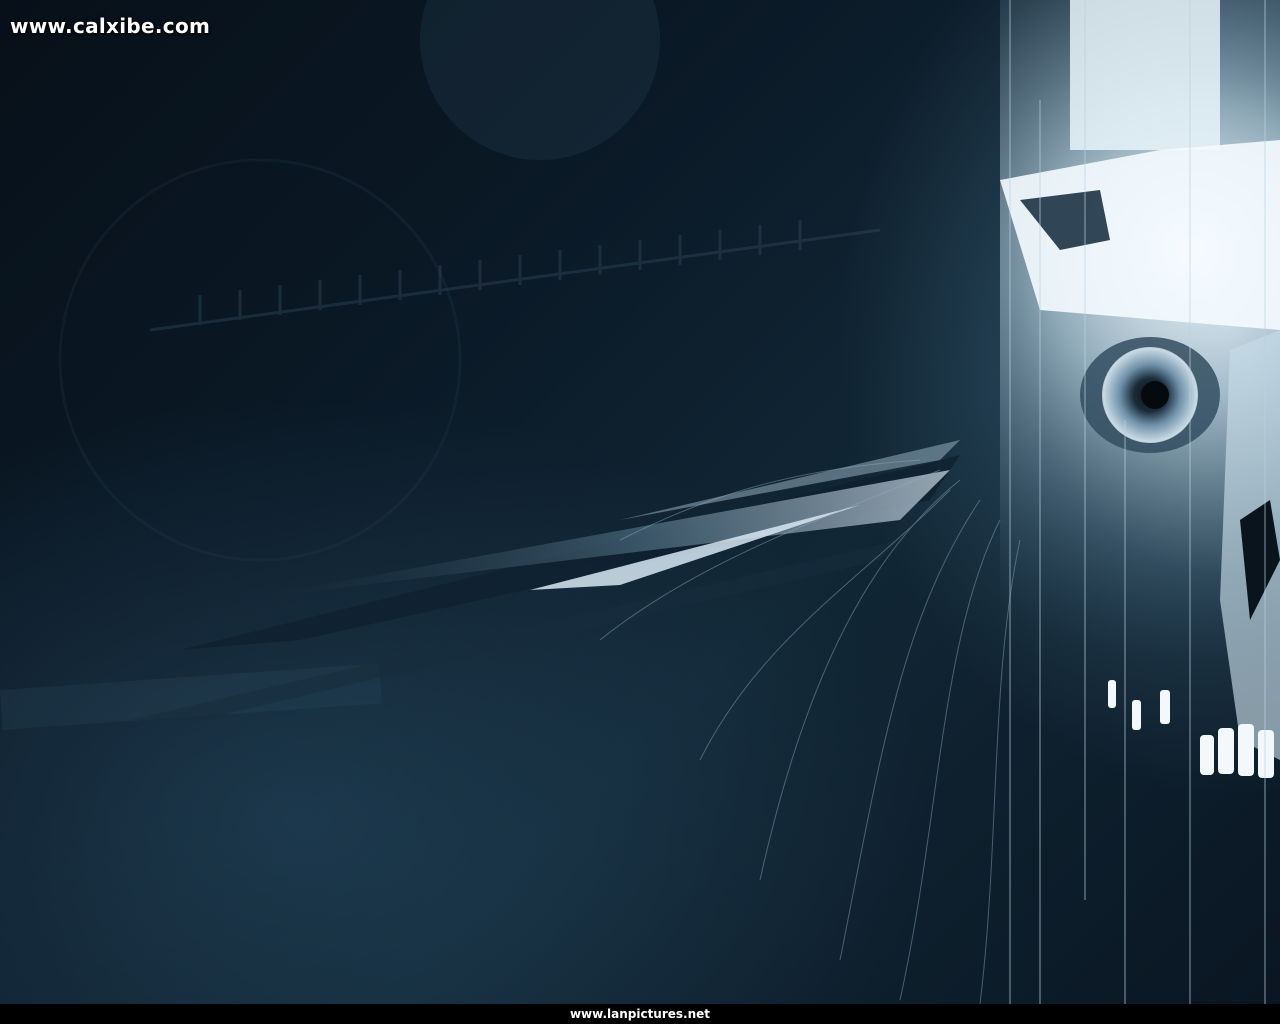  What do you see at coordinates (515, 276) in the screenshot?
I see `ruler-ticks` at bounding box center [515, 276].